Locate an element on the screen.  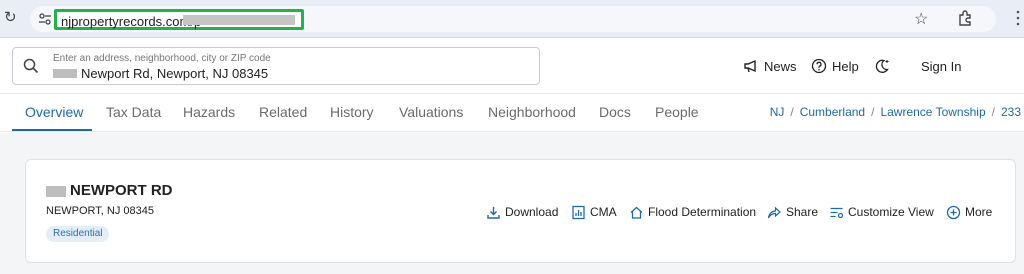
download-button: Download is located at coordinates (522, 212).